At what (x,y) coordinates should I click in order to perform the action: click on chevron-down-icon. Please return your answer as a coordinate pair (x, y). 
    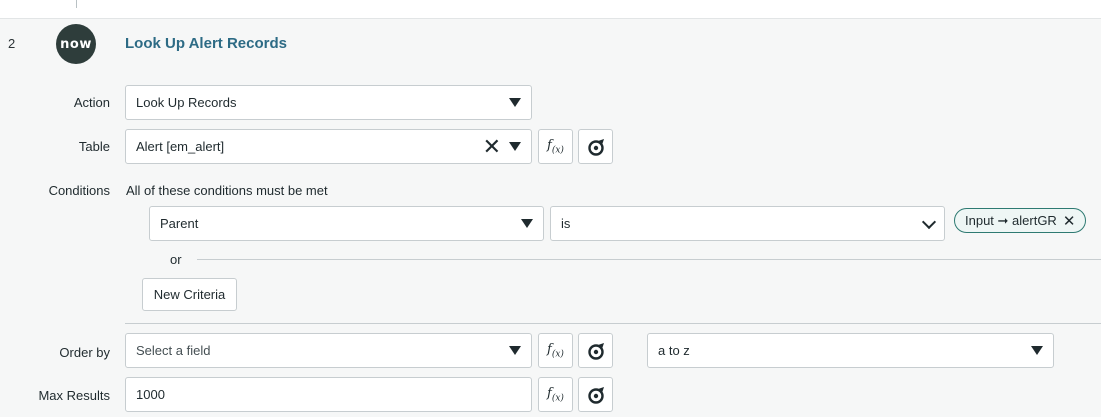
    Looking at the image, I should click on (929, 221).